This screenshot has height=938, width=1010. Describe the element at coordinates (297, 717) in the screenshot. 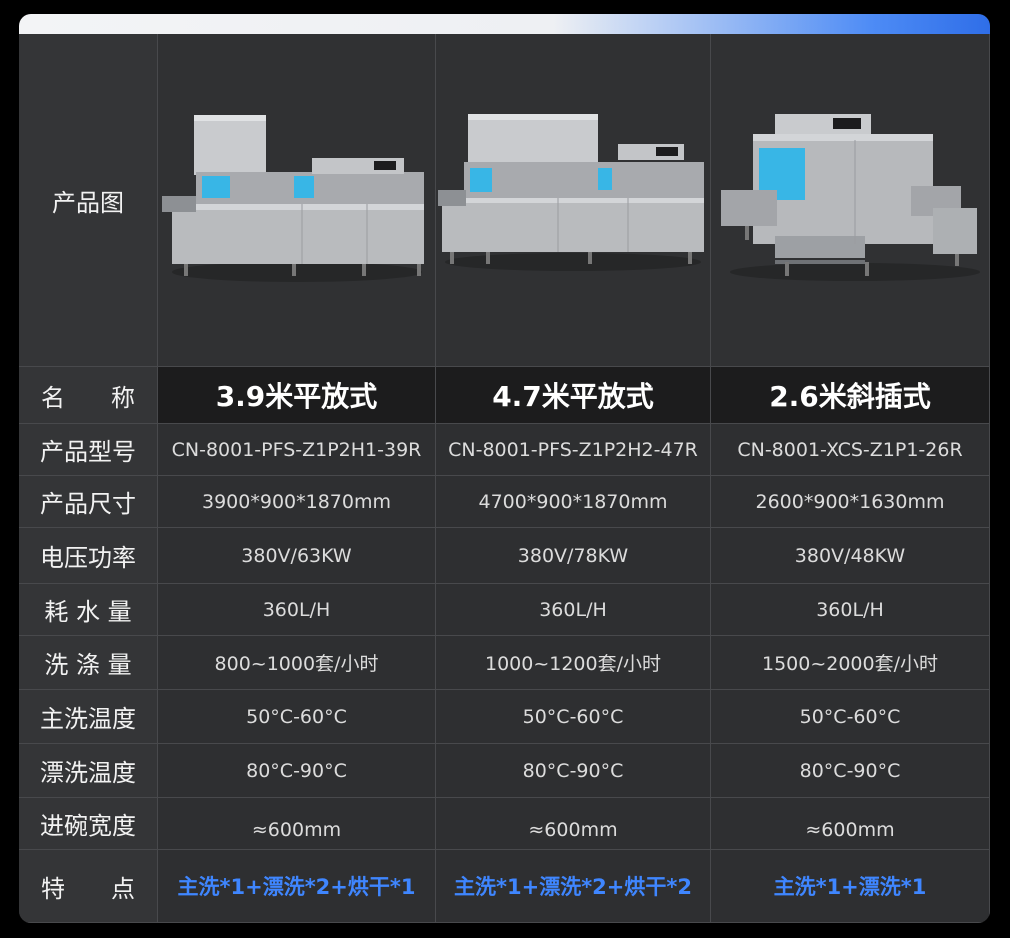

I see `wash-temp-1: 50°C-60°C` at that location.